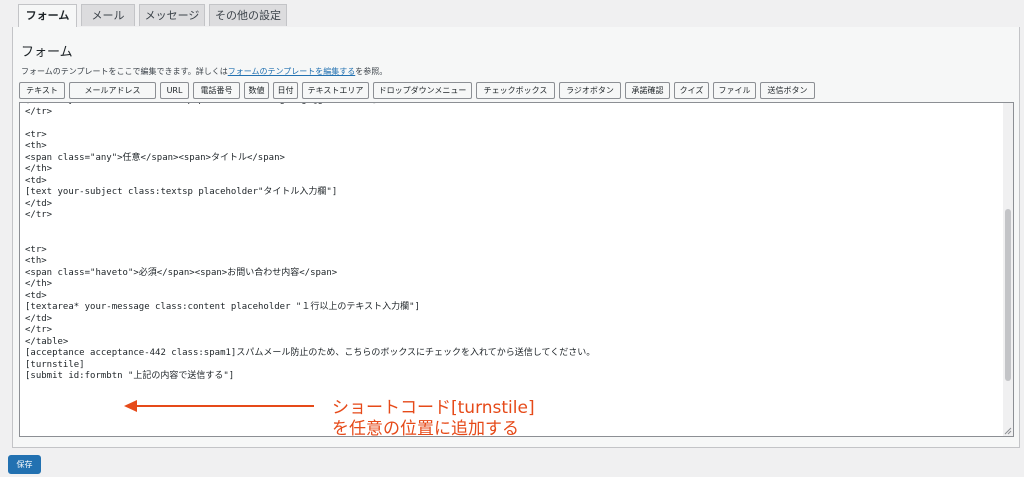 Image resolution: width=1024 pixels, height=477 pixels. What do you see at coordinates (1008, 295) in the screenshot?
I see `scrollbar-thumb` at bounding box center [1008, 295].